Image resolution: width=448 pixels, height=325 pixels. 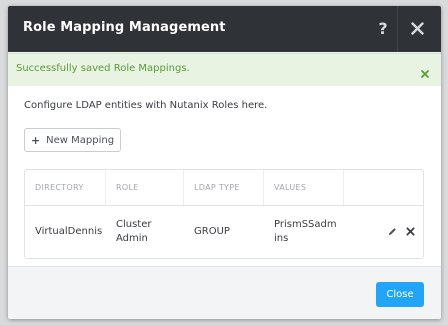 I want to click on column-header-ldap-type: LDAP TYPE, so click(x=224, y=187).